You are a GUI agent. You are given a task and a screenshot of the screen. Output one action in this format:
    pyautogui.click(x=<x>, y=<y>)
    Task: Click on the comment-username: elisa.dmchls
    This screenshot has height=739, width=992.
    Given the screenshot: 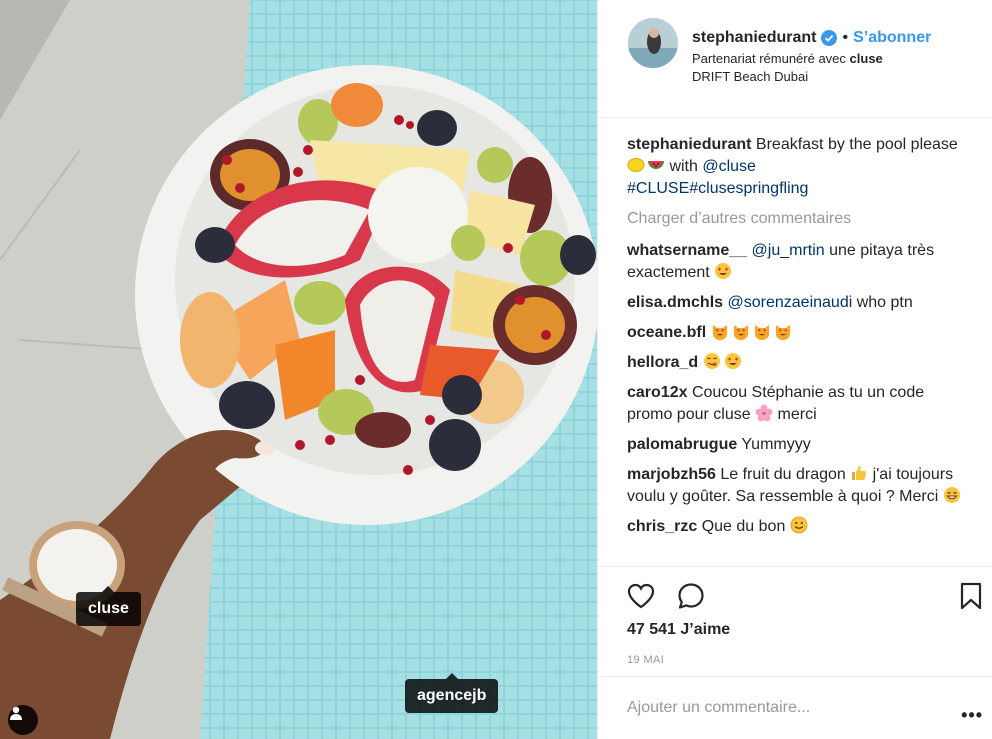 What is the action you would take?
    pyautogui.click(x=675, y=302)
    